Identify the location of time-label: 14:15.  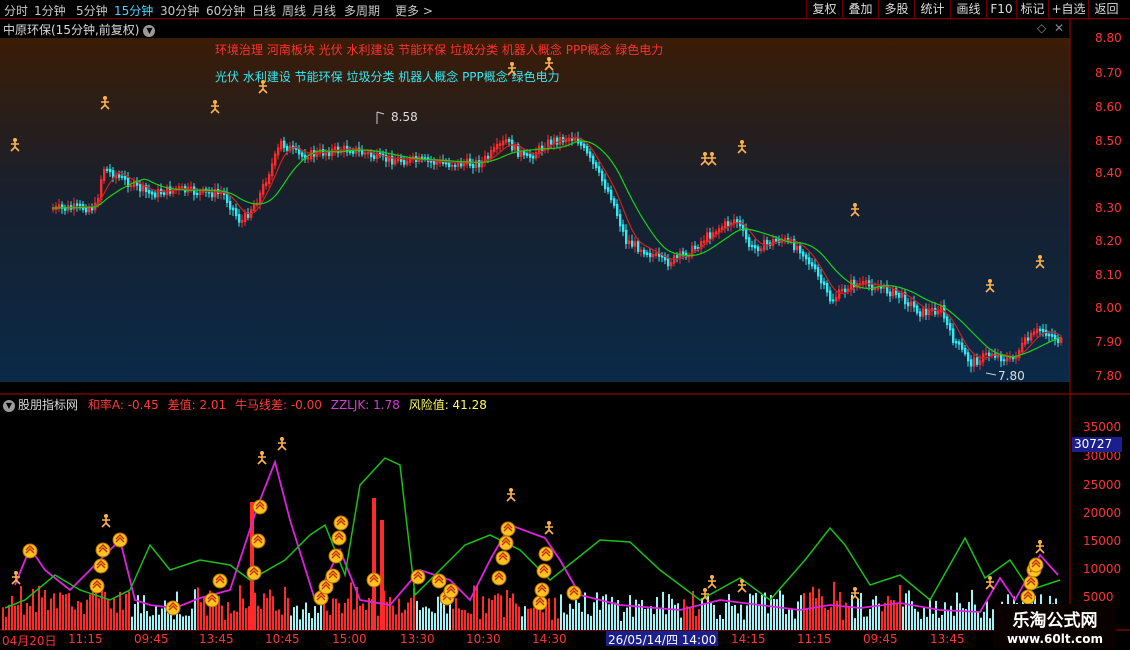
(748, 639).